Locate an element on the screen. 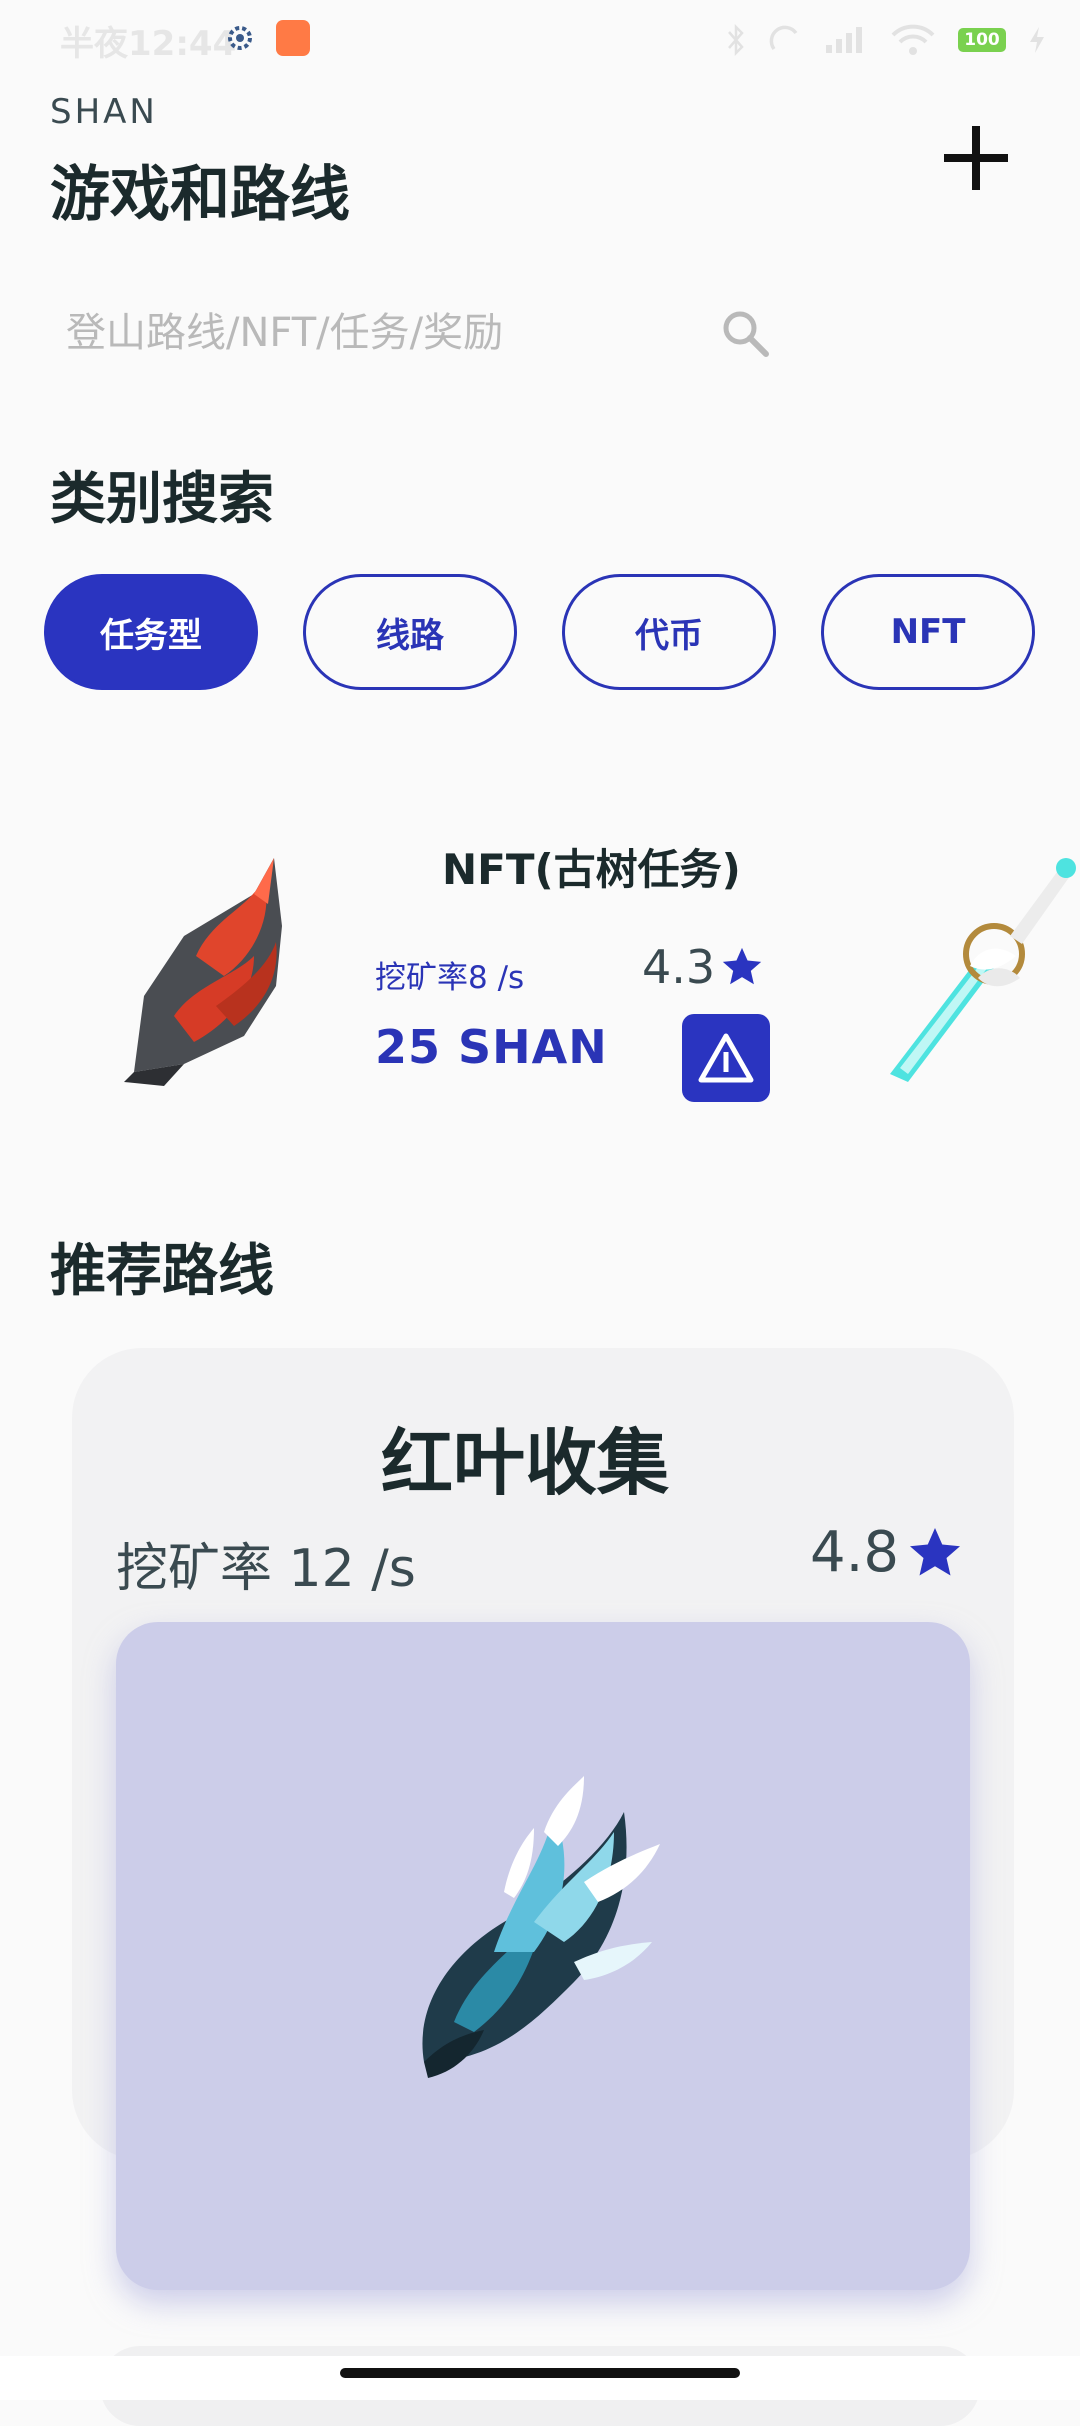  search-bar is located at coordinates (420, 333).